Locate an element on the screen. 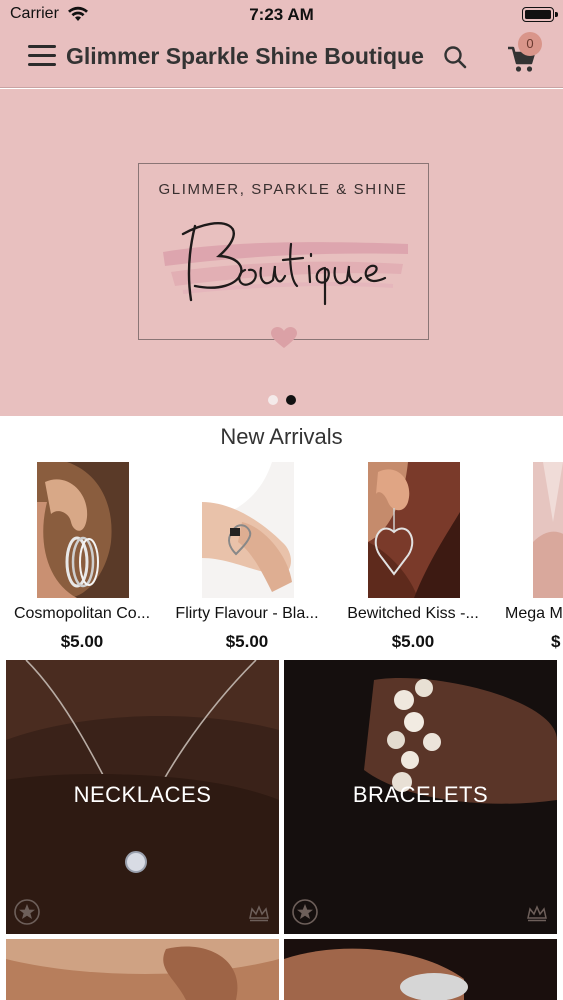 The image size is (563, 1000). clock: 7:23 AM is located at coordinates (281, 14).